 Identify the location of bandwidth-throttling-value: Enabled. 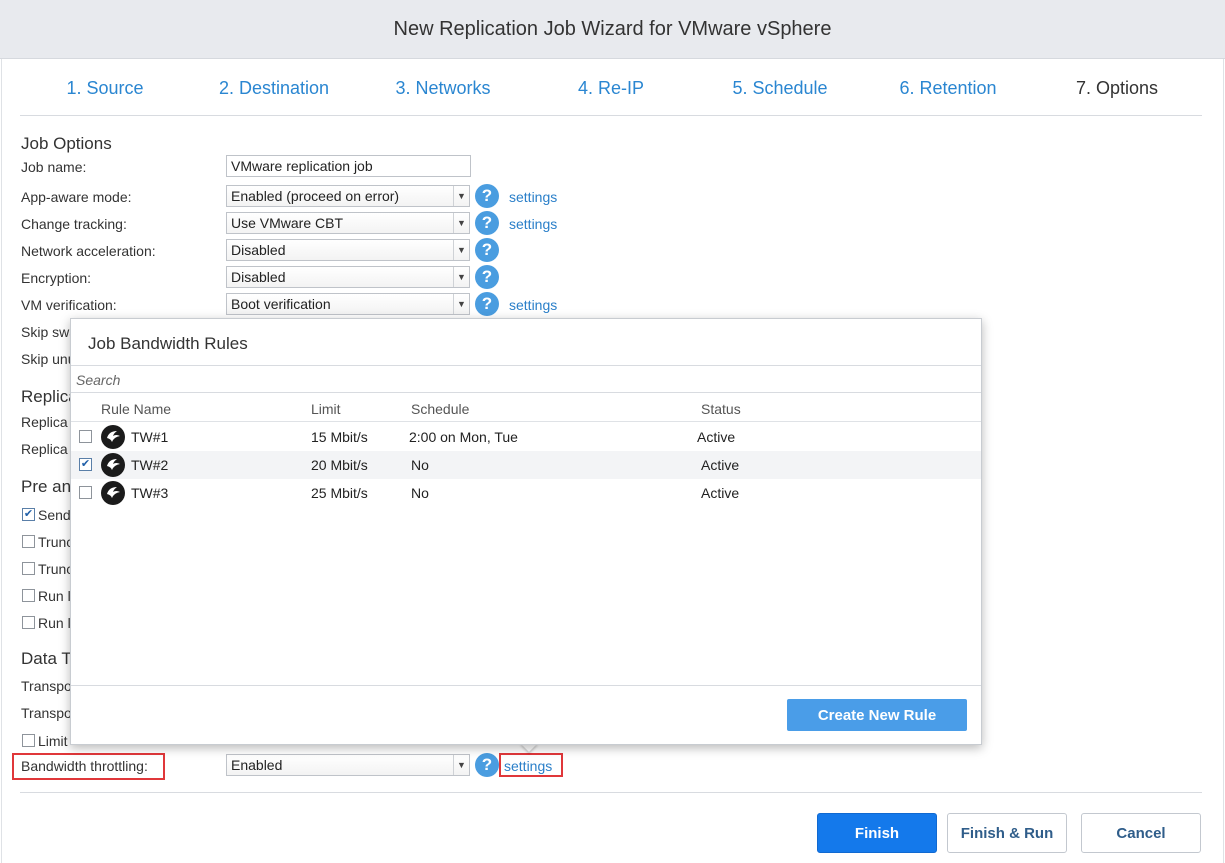
(257, 765).